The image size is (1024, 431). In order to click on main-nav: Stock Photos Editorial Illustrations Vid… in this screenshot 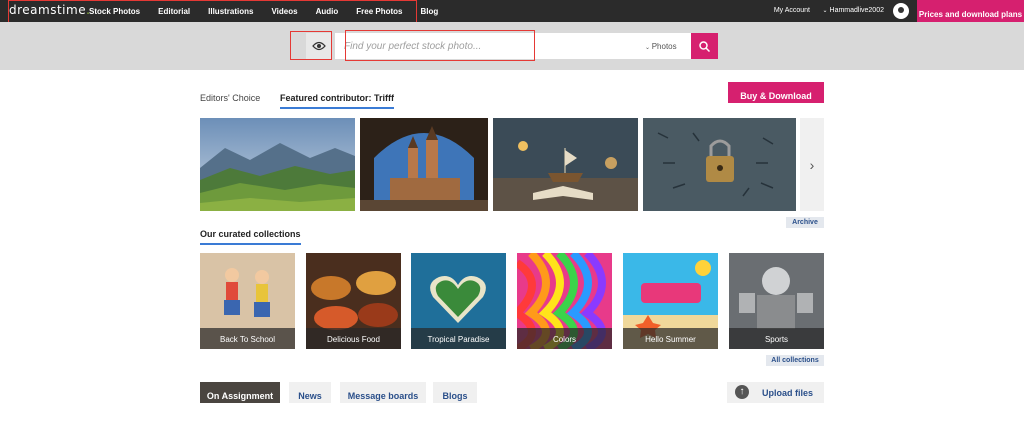, I will do `click(263, 11)`.